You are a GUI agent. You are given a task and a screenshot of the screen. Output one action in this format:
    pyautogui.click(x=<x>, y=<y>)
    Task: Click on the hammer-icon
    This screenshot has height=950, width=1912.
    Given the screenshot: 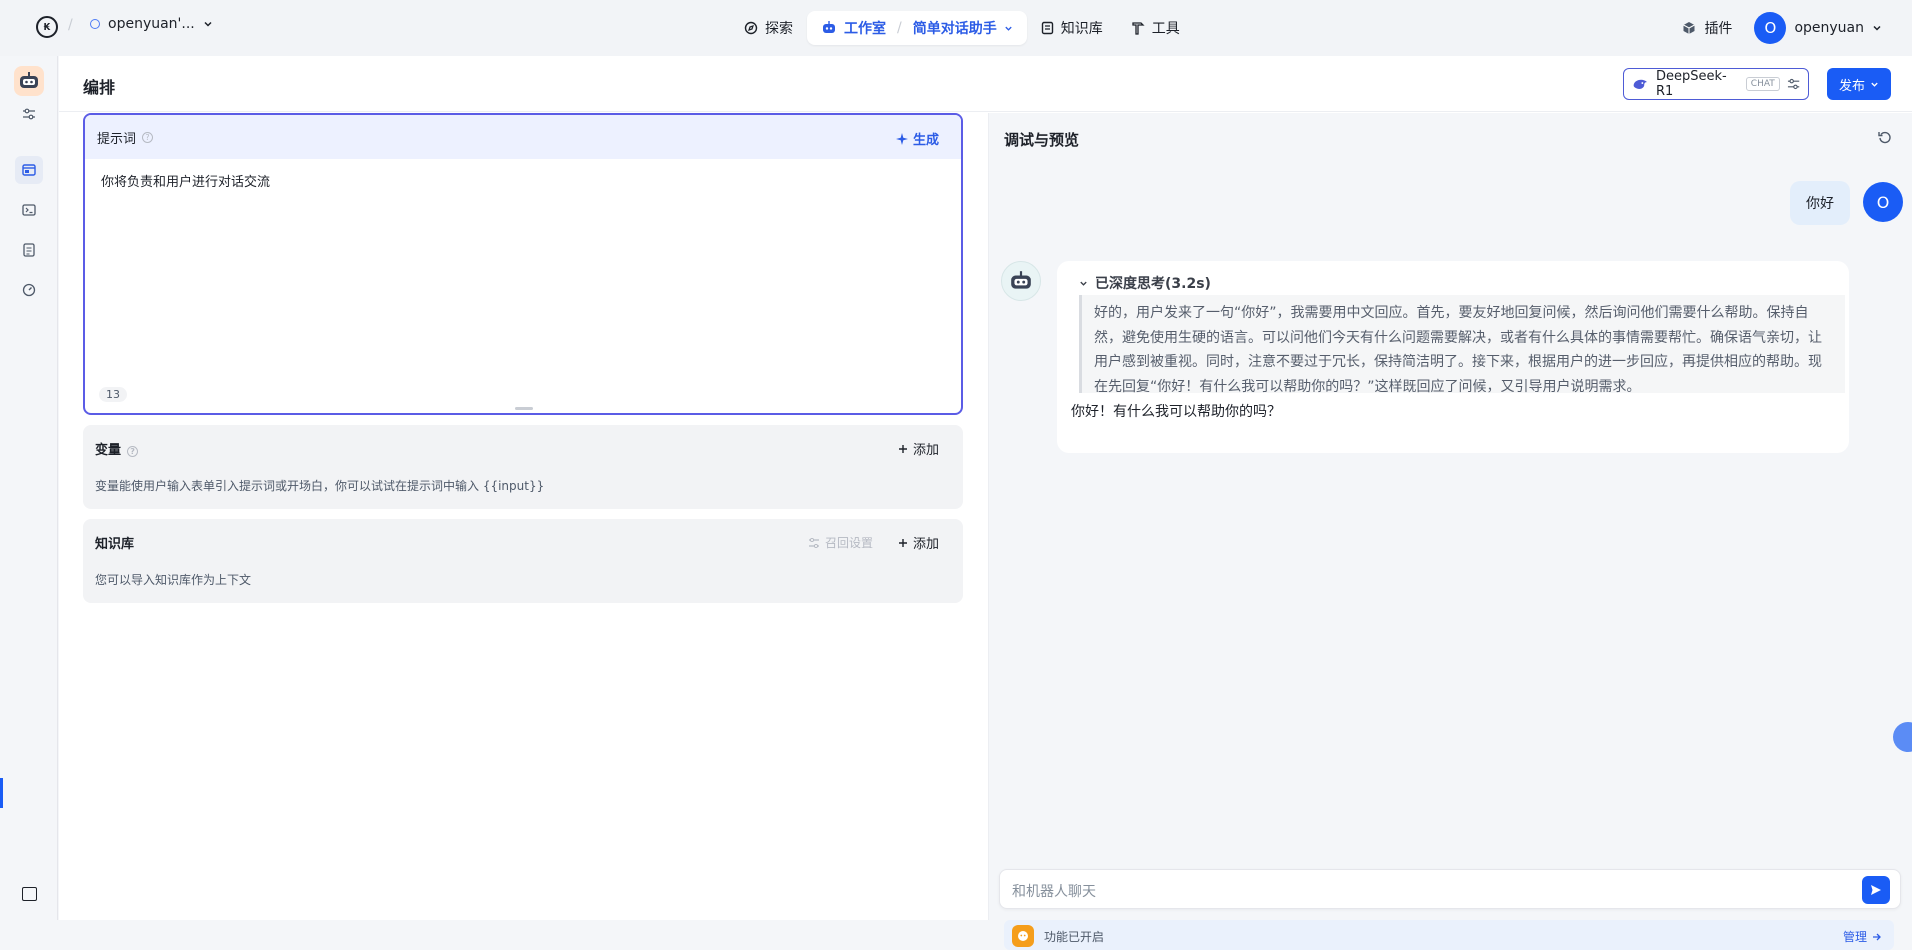 What is the action you would take?
    pyautogui.click(x=1138, y=28)
    